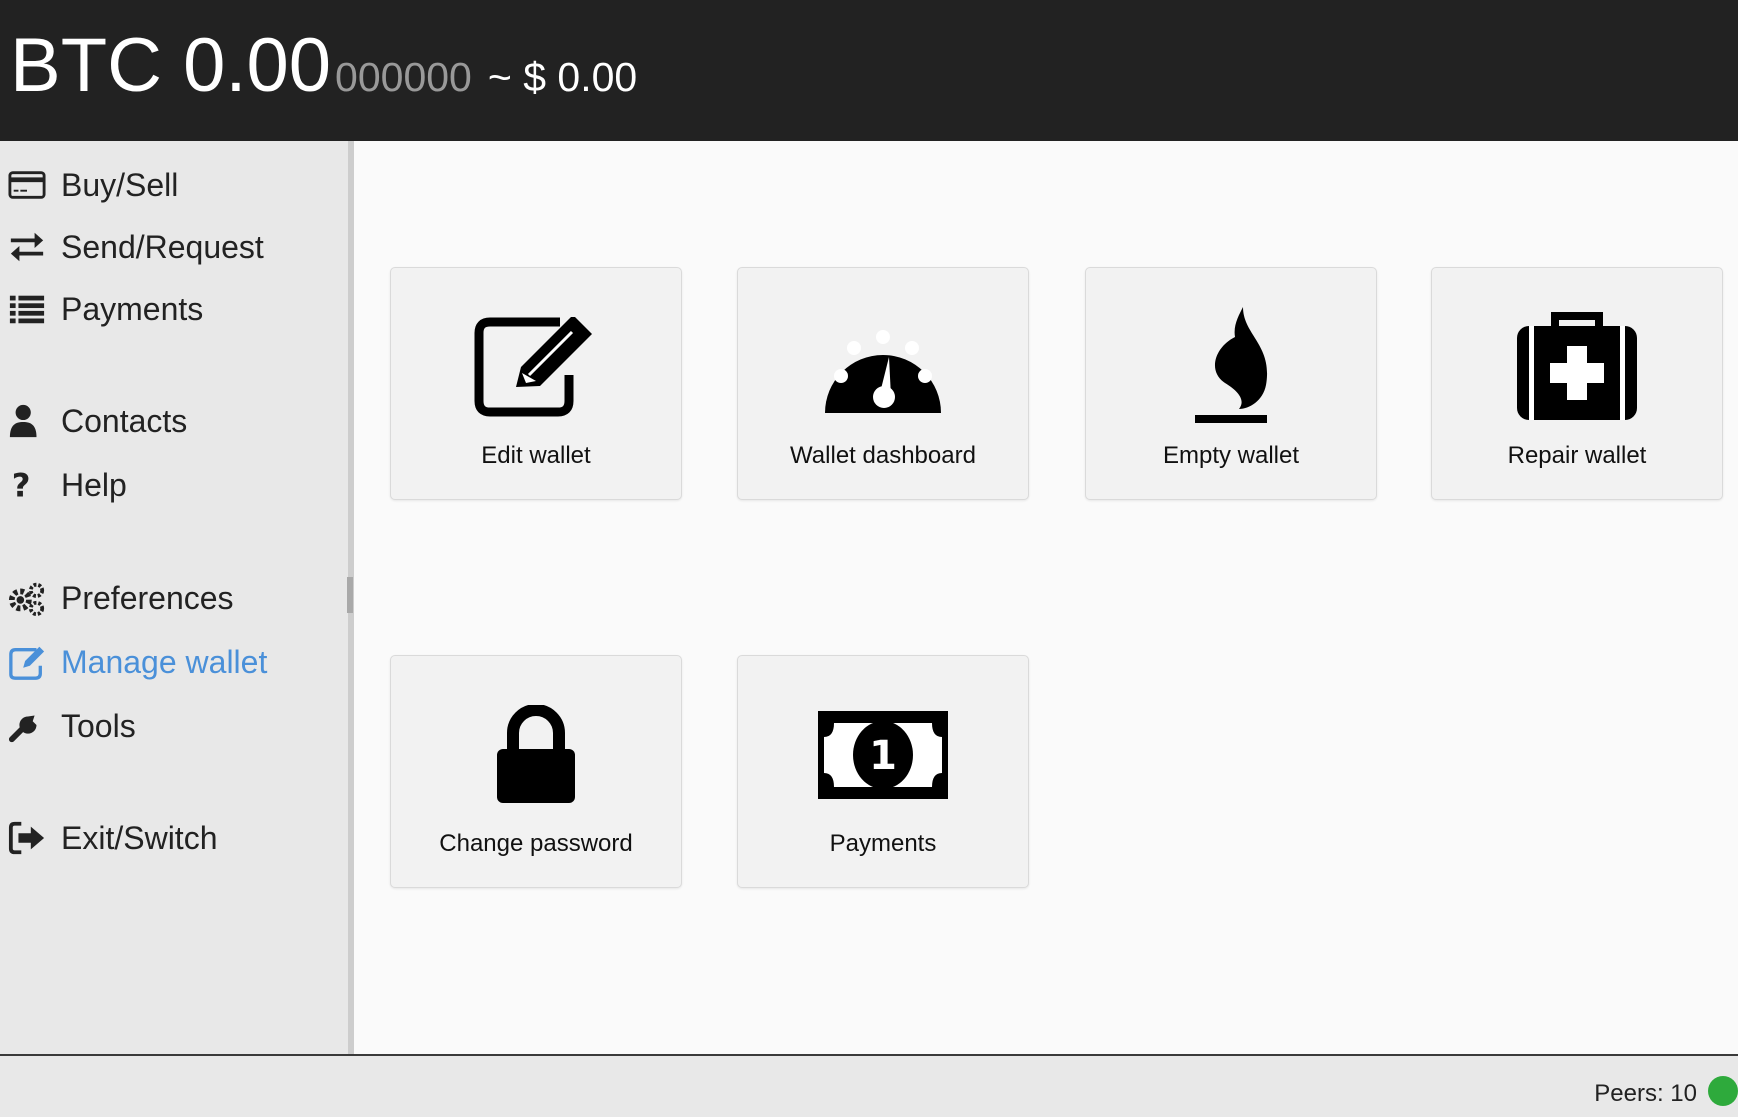  What do you see at coordinates (536, 755) in the screenshot?
I see `lock-icon` at bounding box center [536, 755].